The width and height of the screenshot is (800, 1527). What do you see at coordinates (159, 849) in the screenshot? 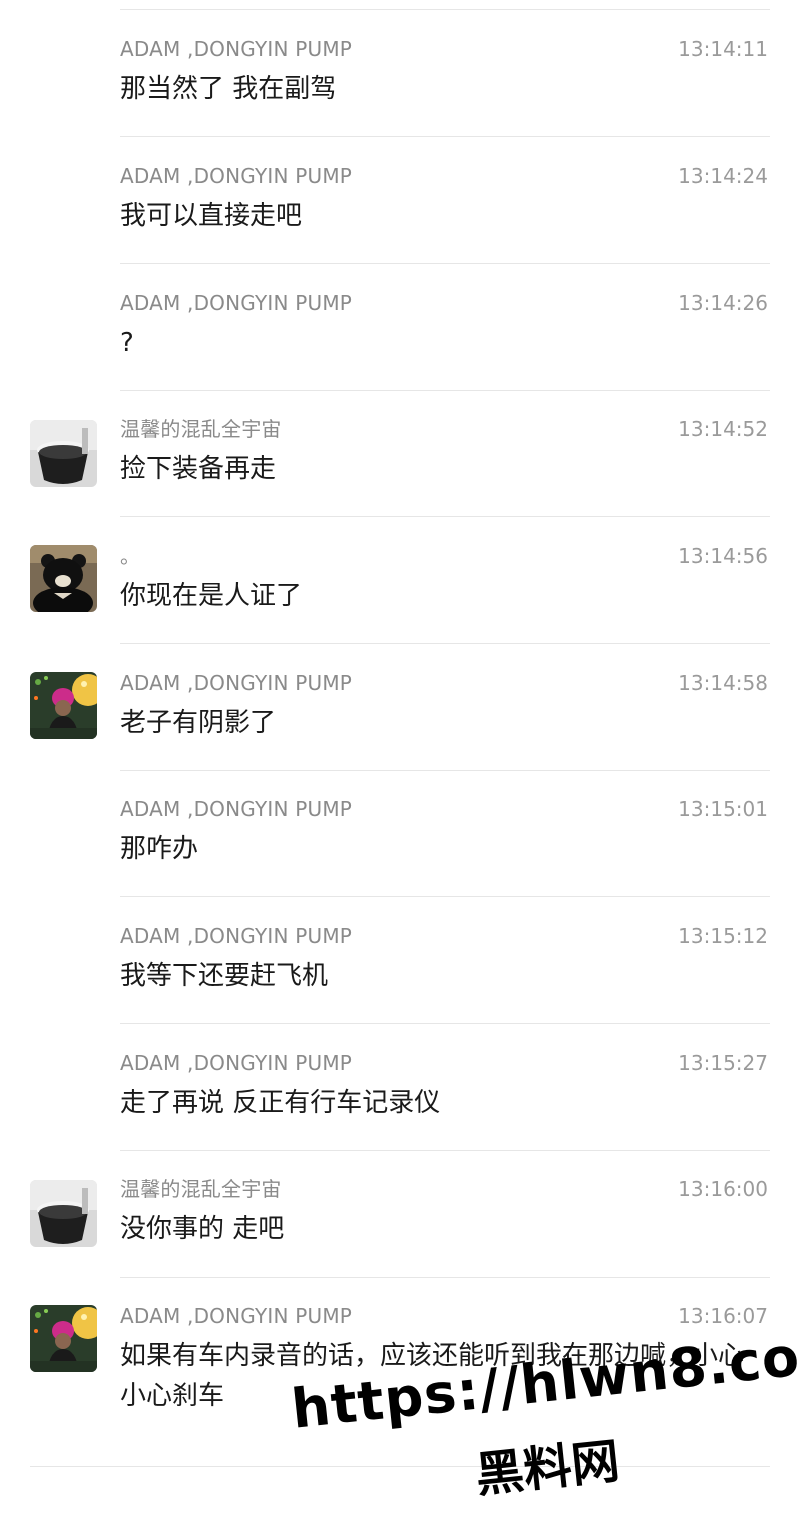
I see `message-text: 那咋办` at bounding box center [159, 849].